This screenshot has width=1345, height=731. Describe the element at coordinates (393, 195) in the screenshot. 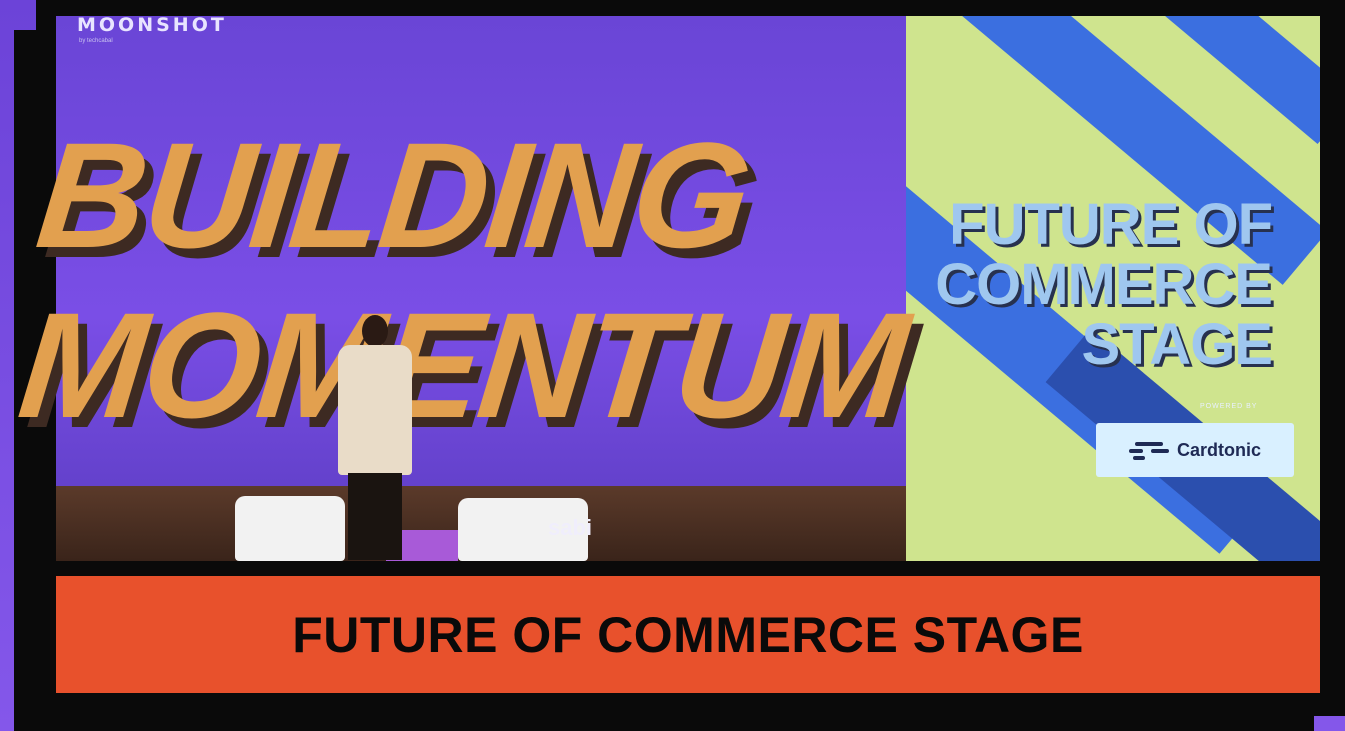

I see `screen-title-line-1: BUILDING` at that location.